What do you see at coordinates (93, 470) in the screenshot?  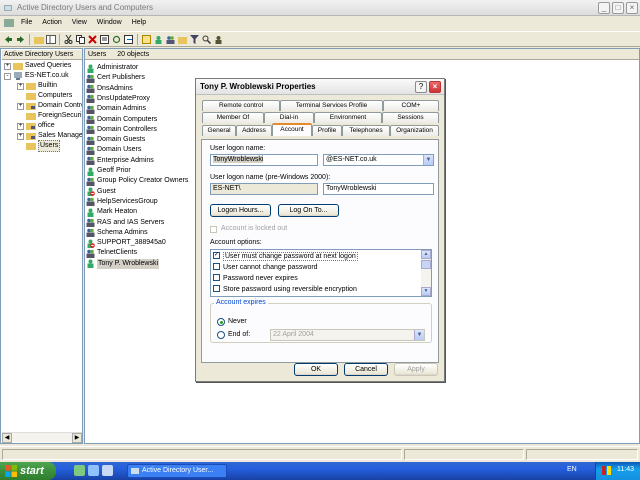 I see `internet-explorer-icon` at bounding box center [93, 470].